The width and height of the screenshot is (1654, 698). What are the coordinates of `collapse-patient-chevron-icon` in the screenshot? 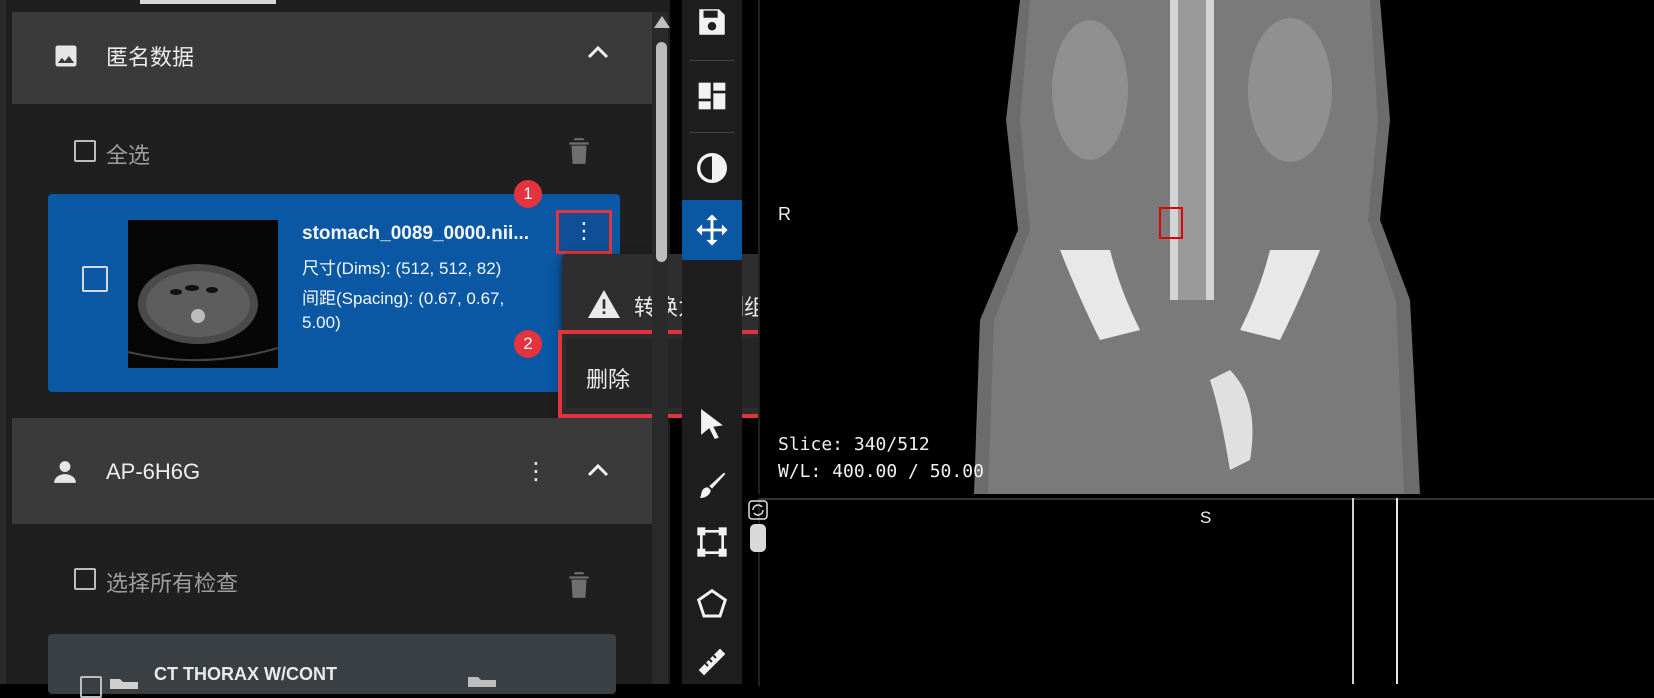 It's located at (598, 470).